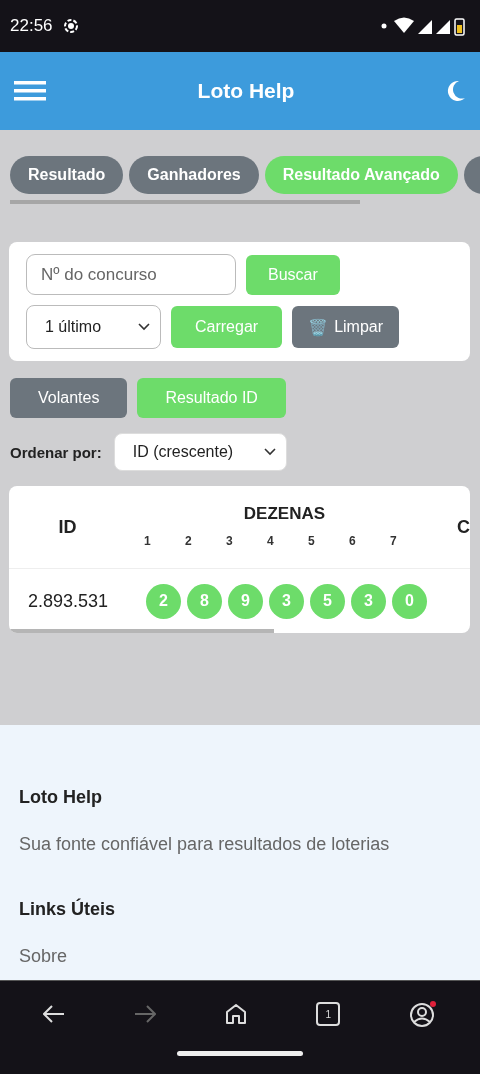 The width and height of the screenshot is (480, 1074). What do you see at coordinates (188, 541) in the screenshot?
I see `position-header: 2` at bounding box center [188, 541].